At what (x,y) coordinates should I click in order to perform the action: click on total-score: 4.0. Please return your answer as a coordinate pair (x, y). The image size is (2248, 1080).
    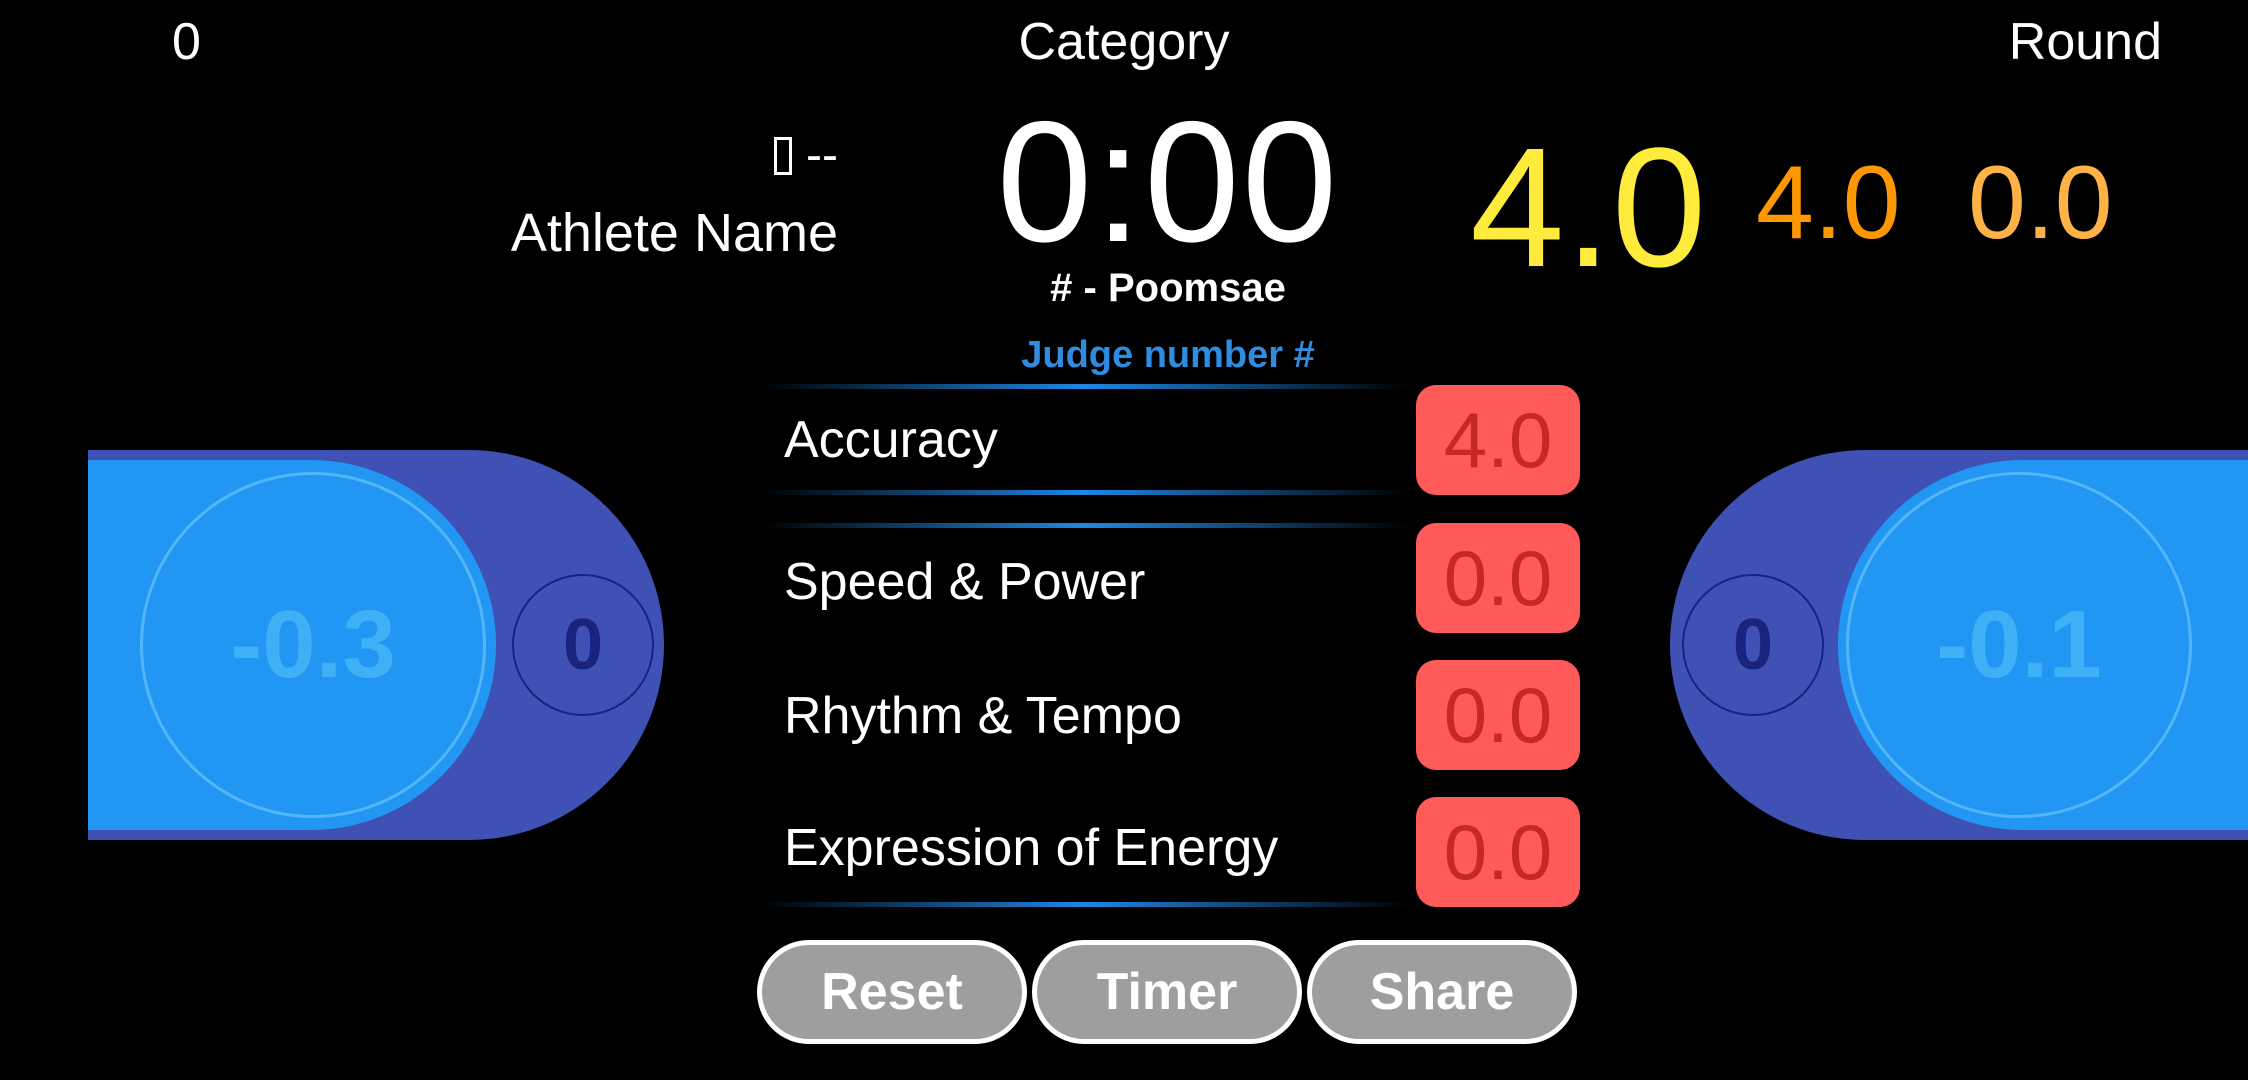
    Looking at the image, I should click on (1588, 208).